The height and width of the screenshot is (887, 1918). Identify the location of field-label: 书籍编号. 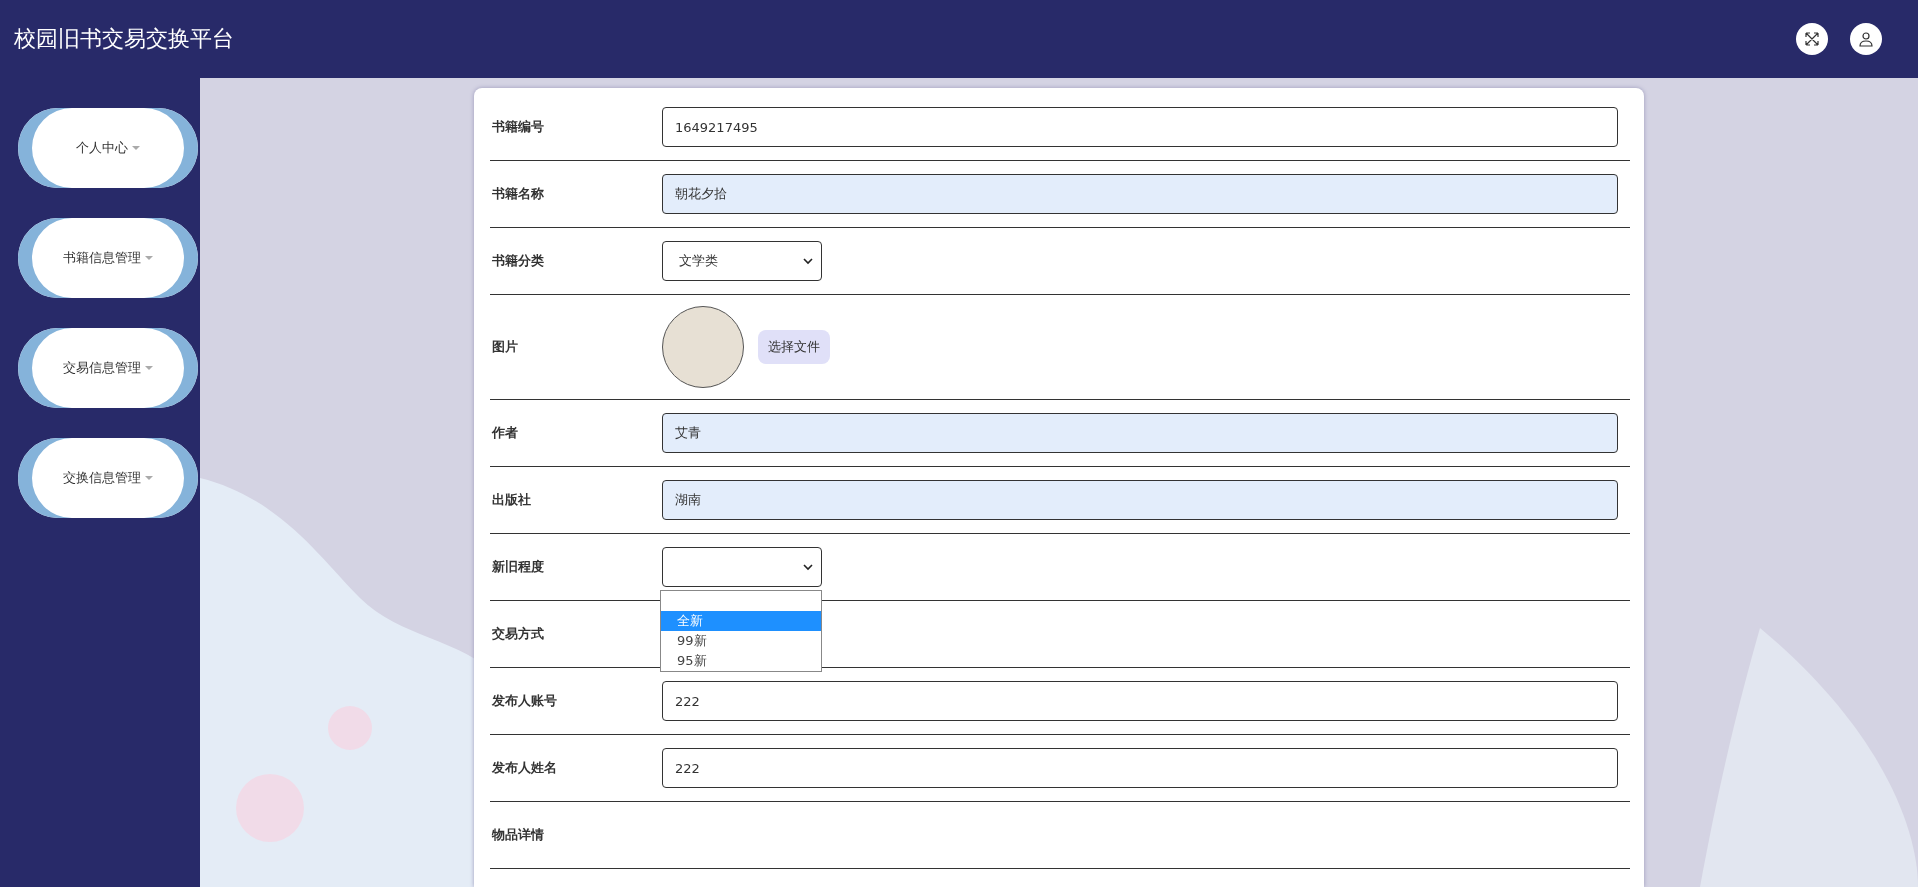
(518, 127).